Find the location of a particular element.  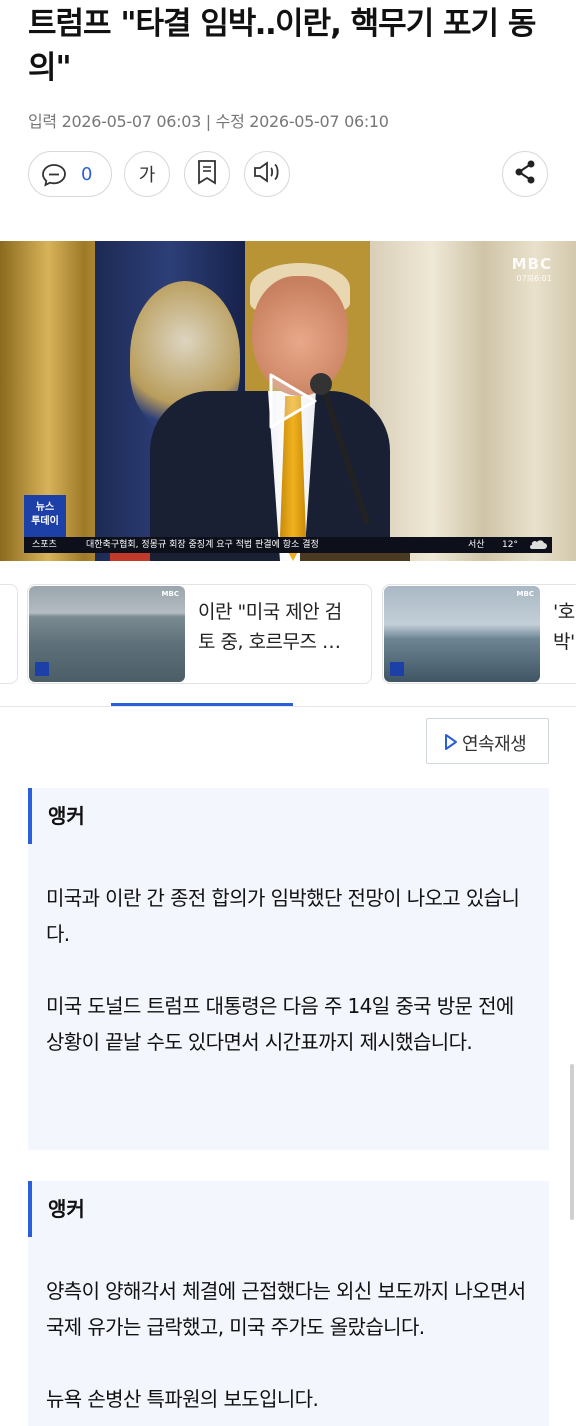

weather-location: 서산 is located at coordinates (476, 545).